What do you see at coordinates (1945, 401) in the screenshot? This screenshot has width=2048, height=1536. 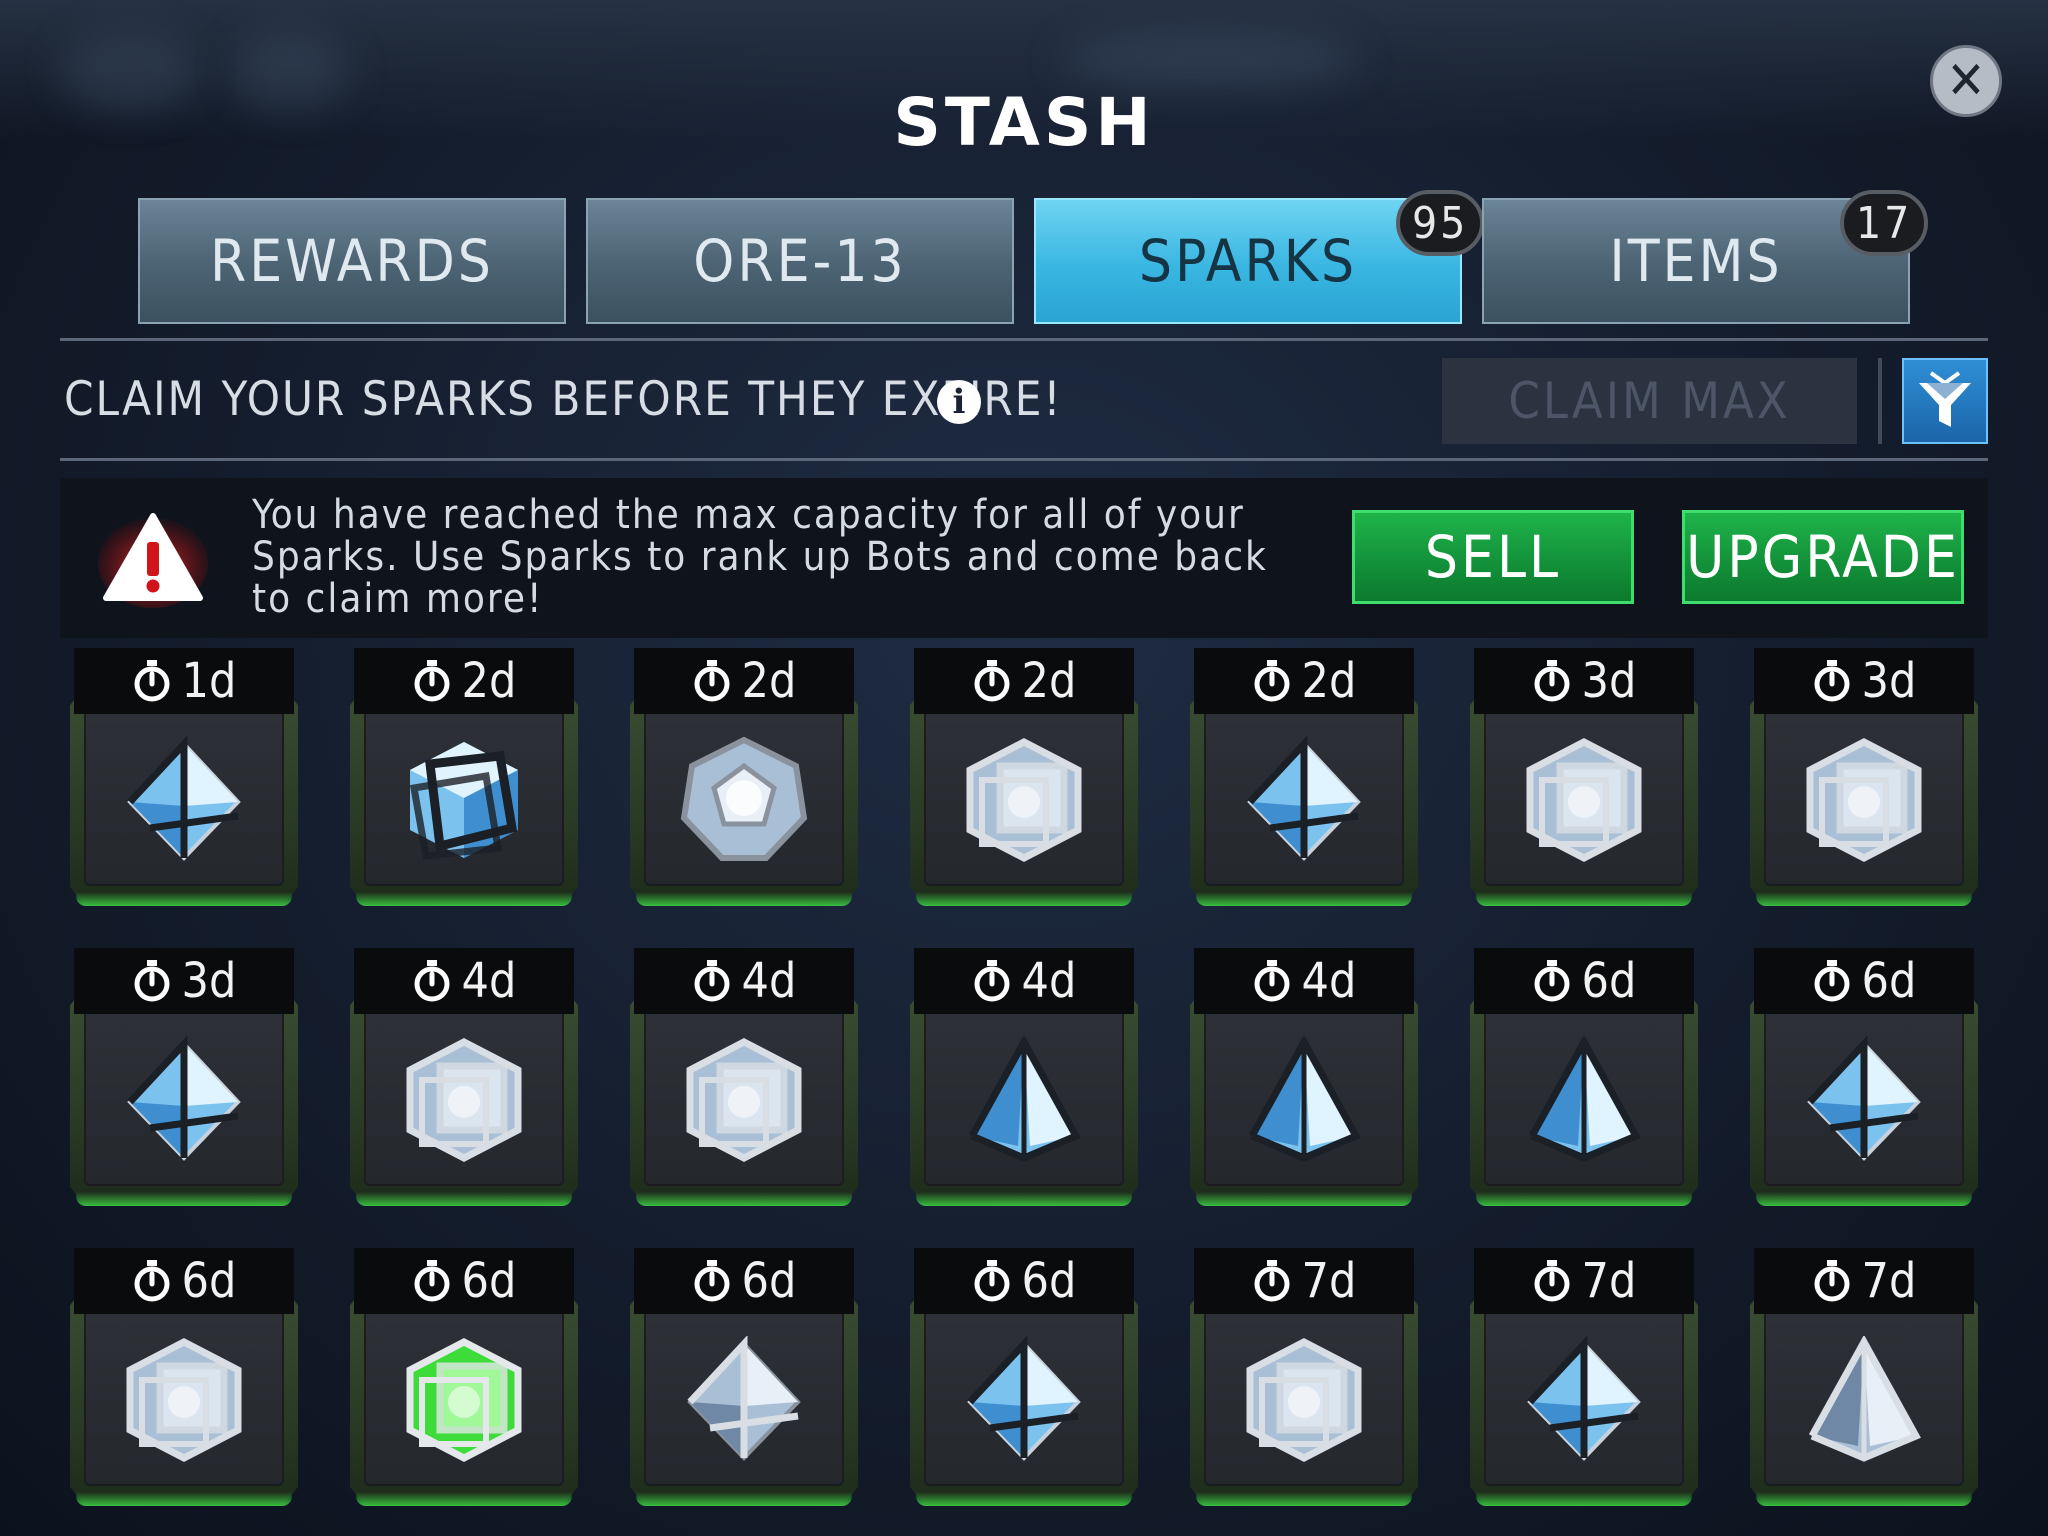 I see `filter-button` at bounding box center [1945, 401].